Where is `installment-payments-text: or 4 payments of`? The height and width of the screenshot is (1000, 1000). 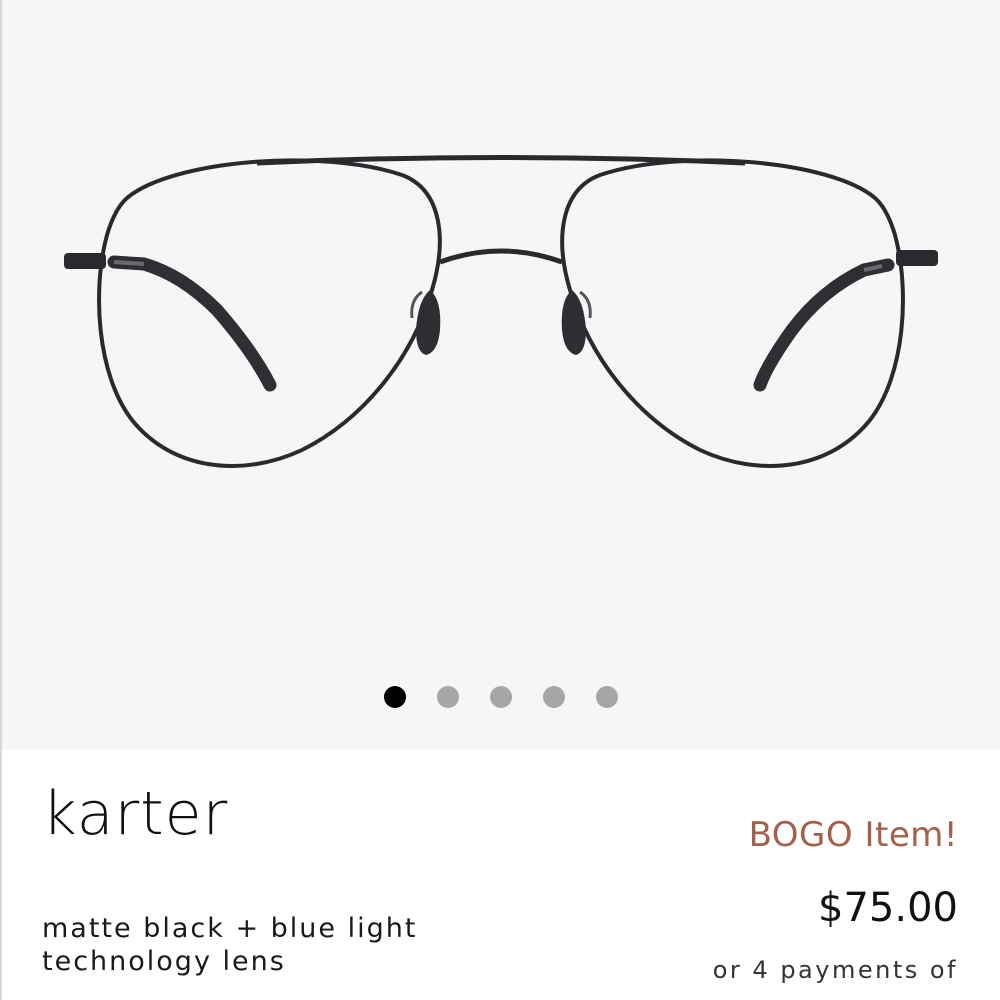
installment-payments-text: or 4 payments of is located at coordinates (835, 970).